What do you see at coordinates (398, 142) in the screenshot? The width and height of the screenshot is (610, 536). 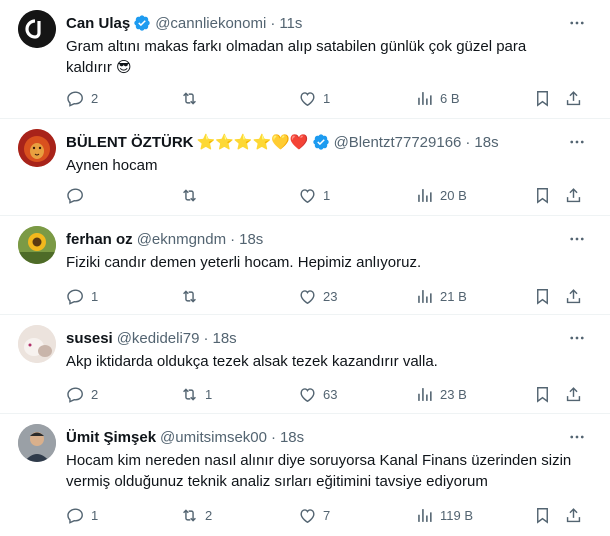 I see `author-handle: @Blentzt77729166` at bounding box center [398, 142].